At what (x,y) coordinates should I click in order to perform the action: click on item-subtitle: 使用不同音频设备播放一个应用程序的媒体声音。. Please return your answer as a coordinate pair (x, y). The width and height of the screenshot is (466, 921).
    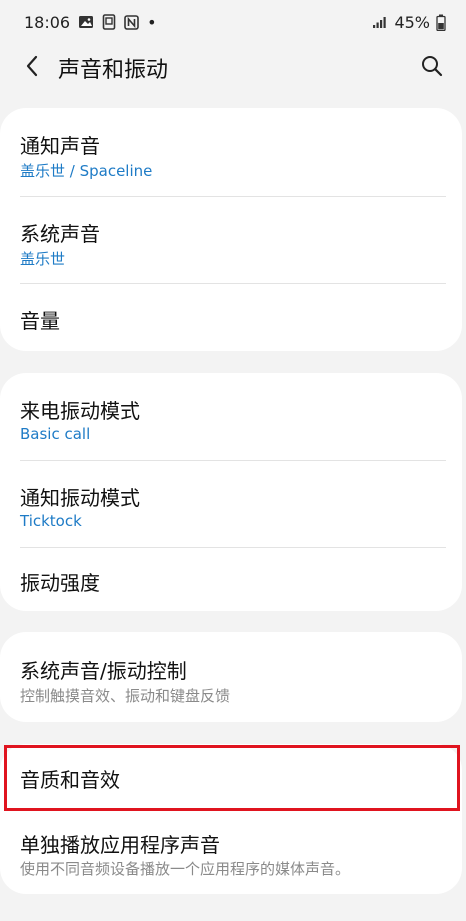
    Looking at the image, I should click on (185, 869).